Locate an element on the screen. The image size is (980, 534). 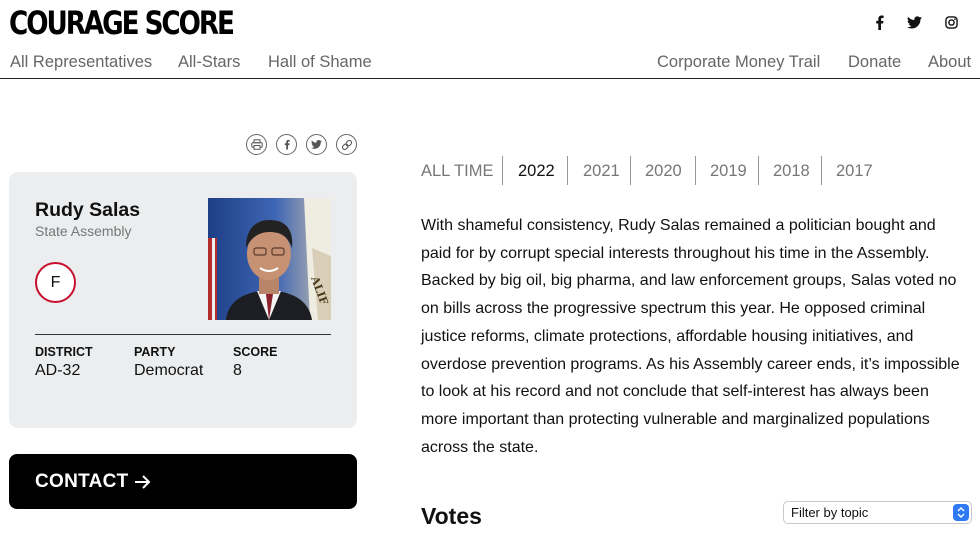
tab-2019: 2019 is located at coordinates (728, 171).